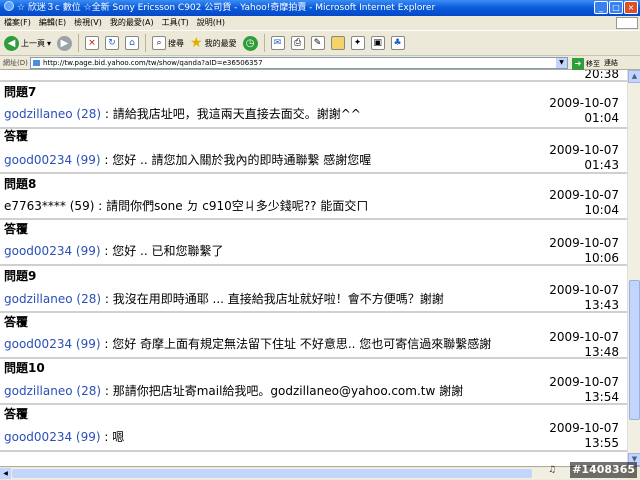  Describe the element at coordinates (337, 43) in the screenshot. I see `folder-icon` at that location.